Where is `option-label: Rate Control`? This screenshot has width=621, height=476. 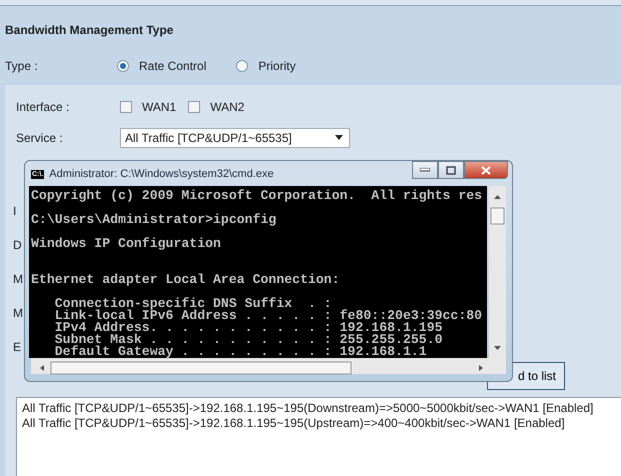
option-label: Rate Control is located at coordinates (172, 66).